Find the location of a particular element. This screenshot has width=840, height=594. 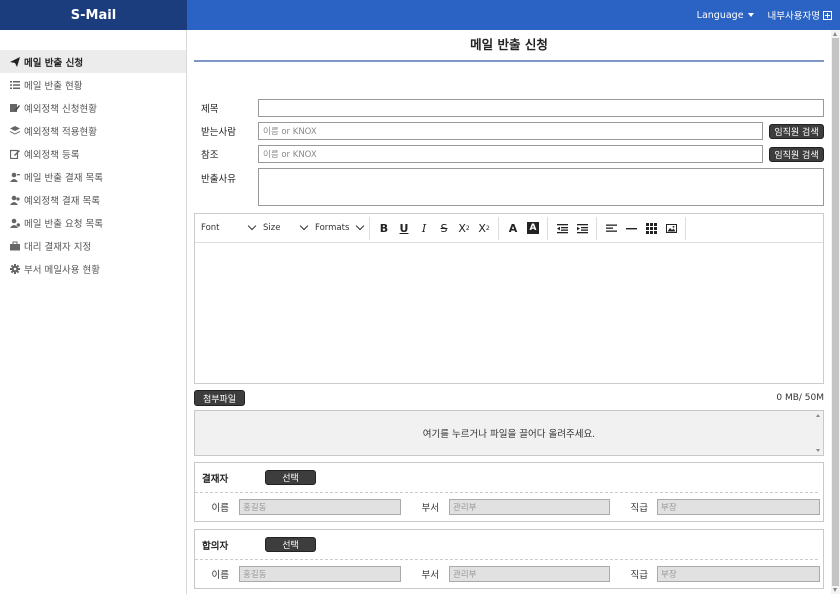

approver-fields: 이름 홍길동 부서 관리부 직급 부장 is located at coordinates (509, 507).